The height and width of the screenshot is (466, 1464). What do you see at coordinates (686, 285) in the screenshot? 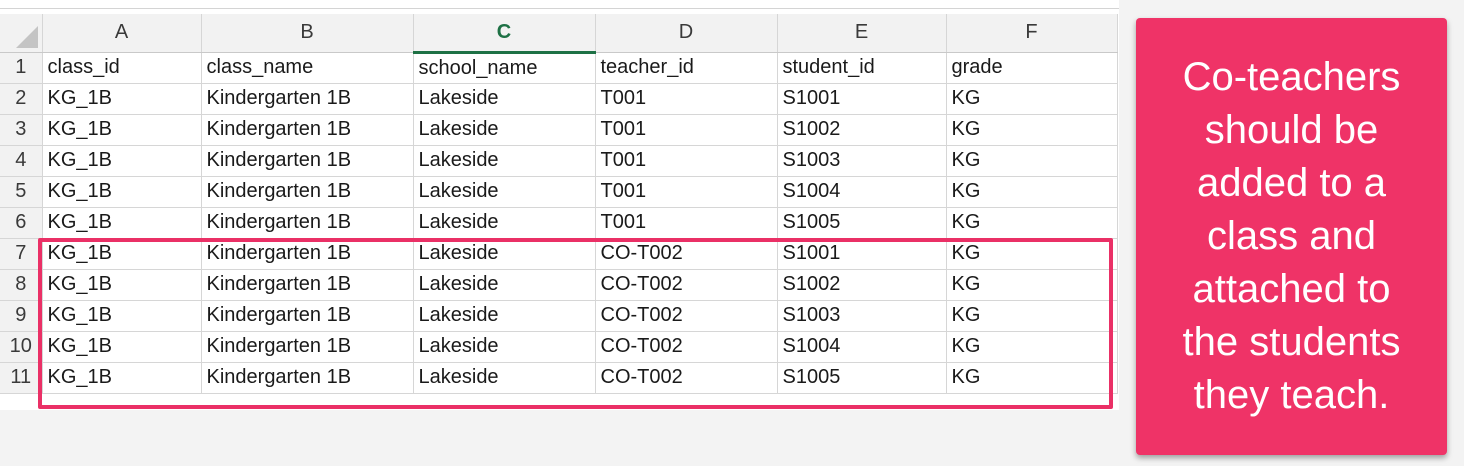
I see `cell-d8: CO-T002` at bounding box center [686, 285].